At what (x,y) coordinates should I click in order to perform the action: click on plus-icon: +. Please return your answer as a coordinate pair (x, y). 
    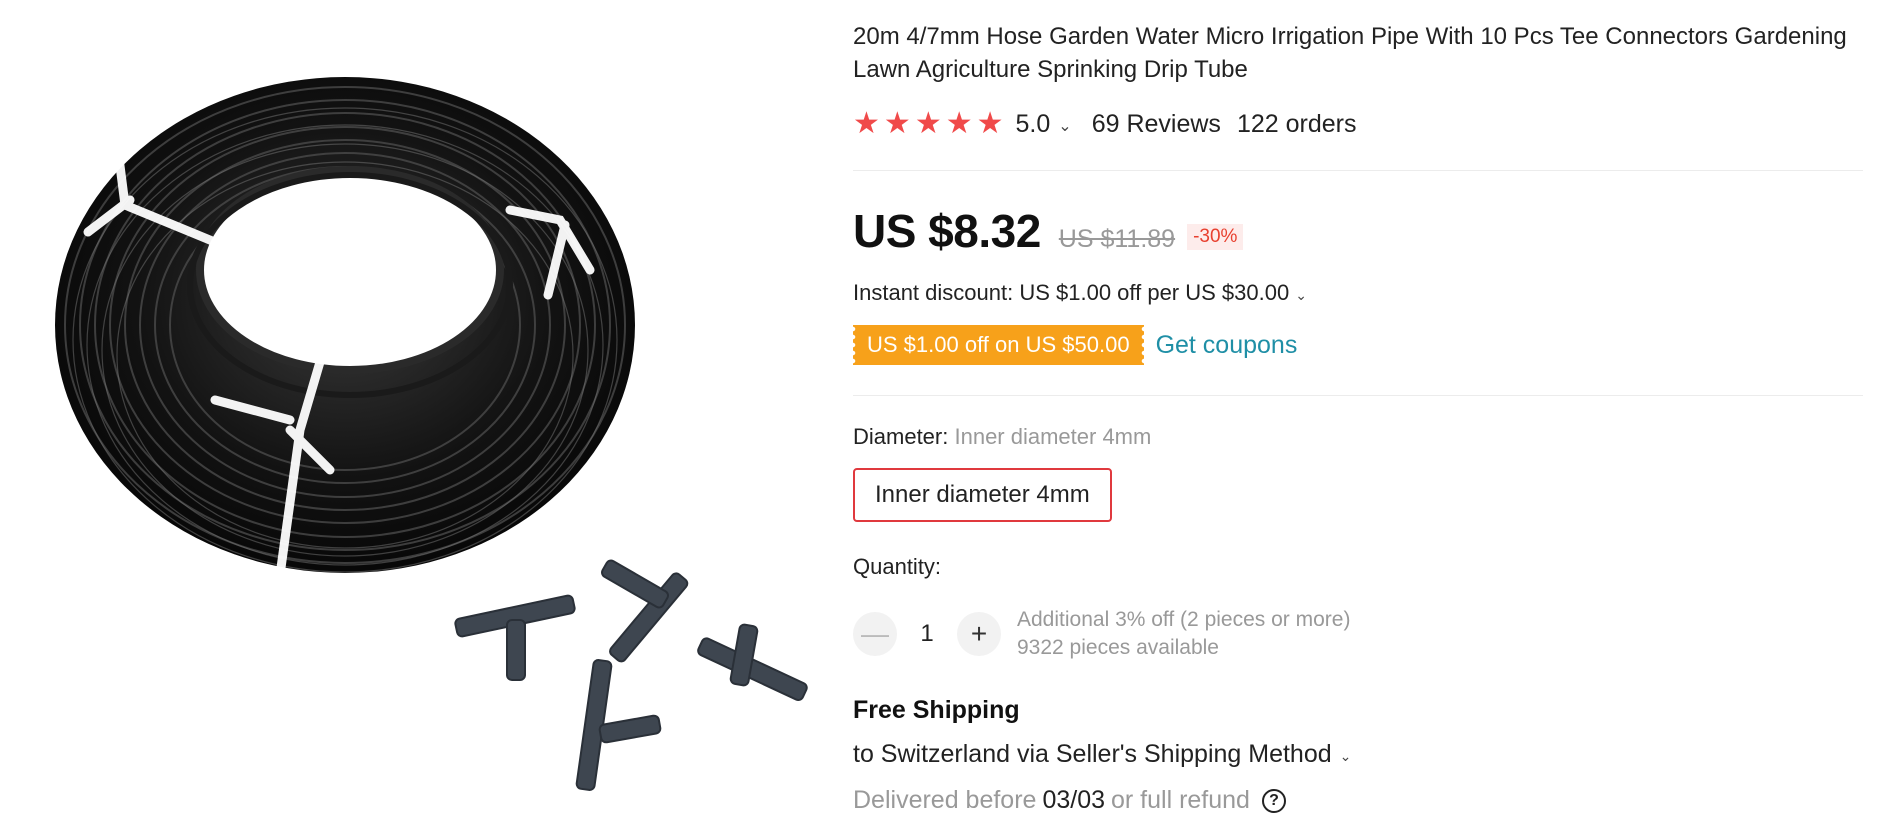
    Looking at the image, I should click on (979, 633).